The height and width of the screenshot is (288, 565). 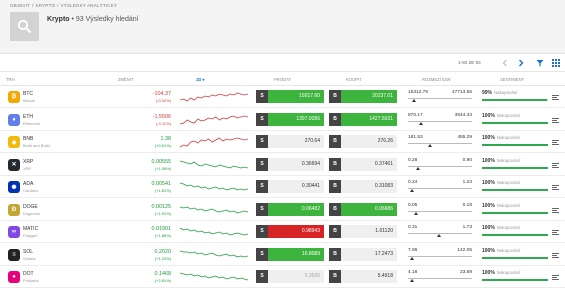 I want to click on search-icon, so click(x=24, y=26).